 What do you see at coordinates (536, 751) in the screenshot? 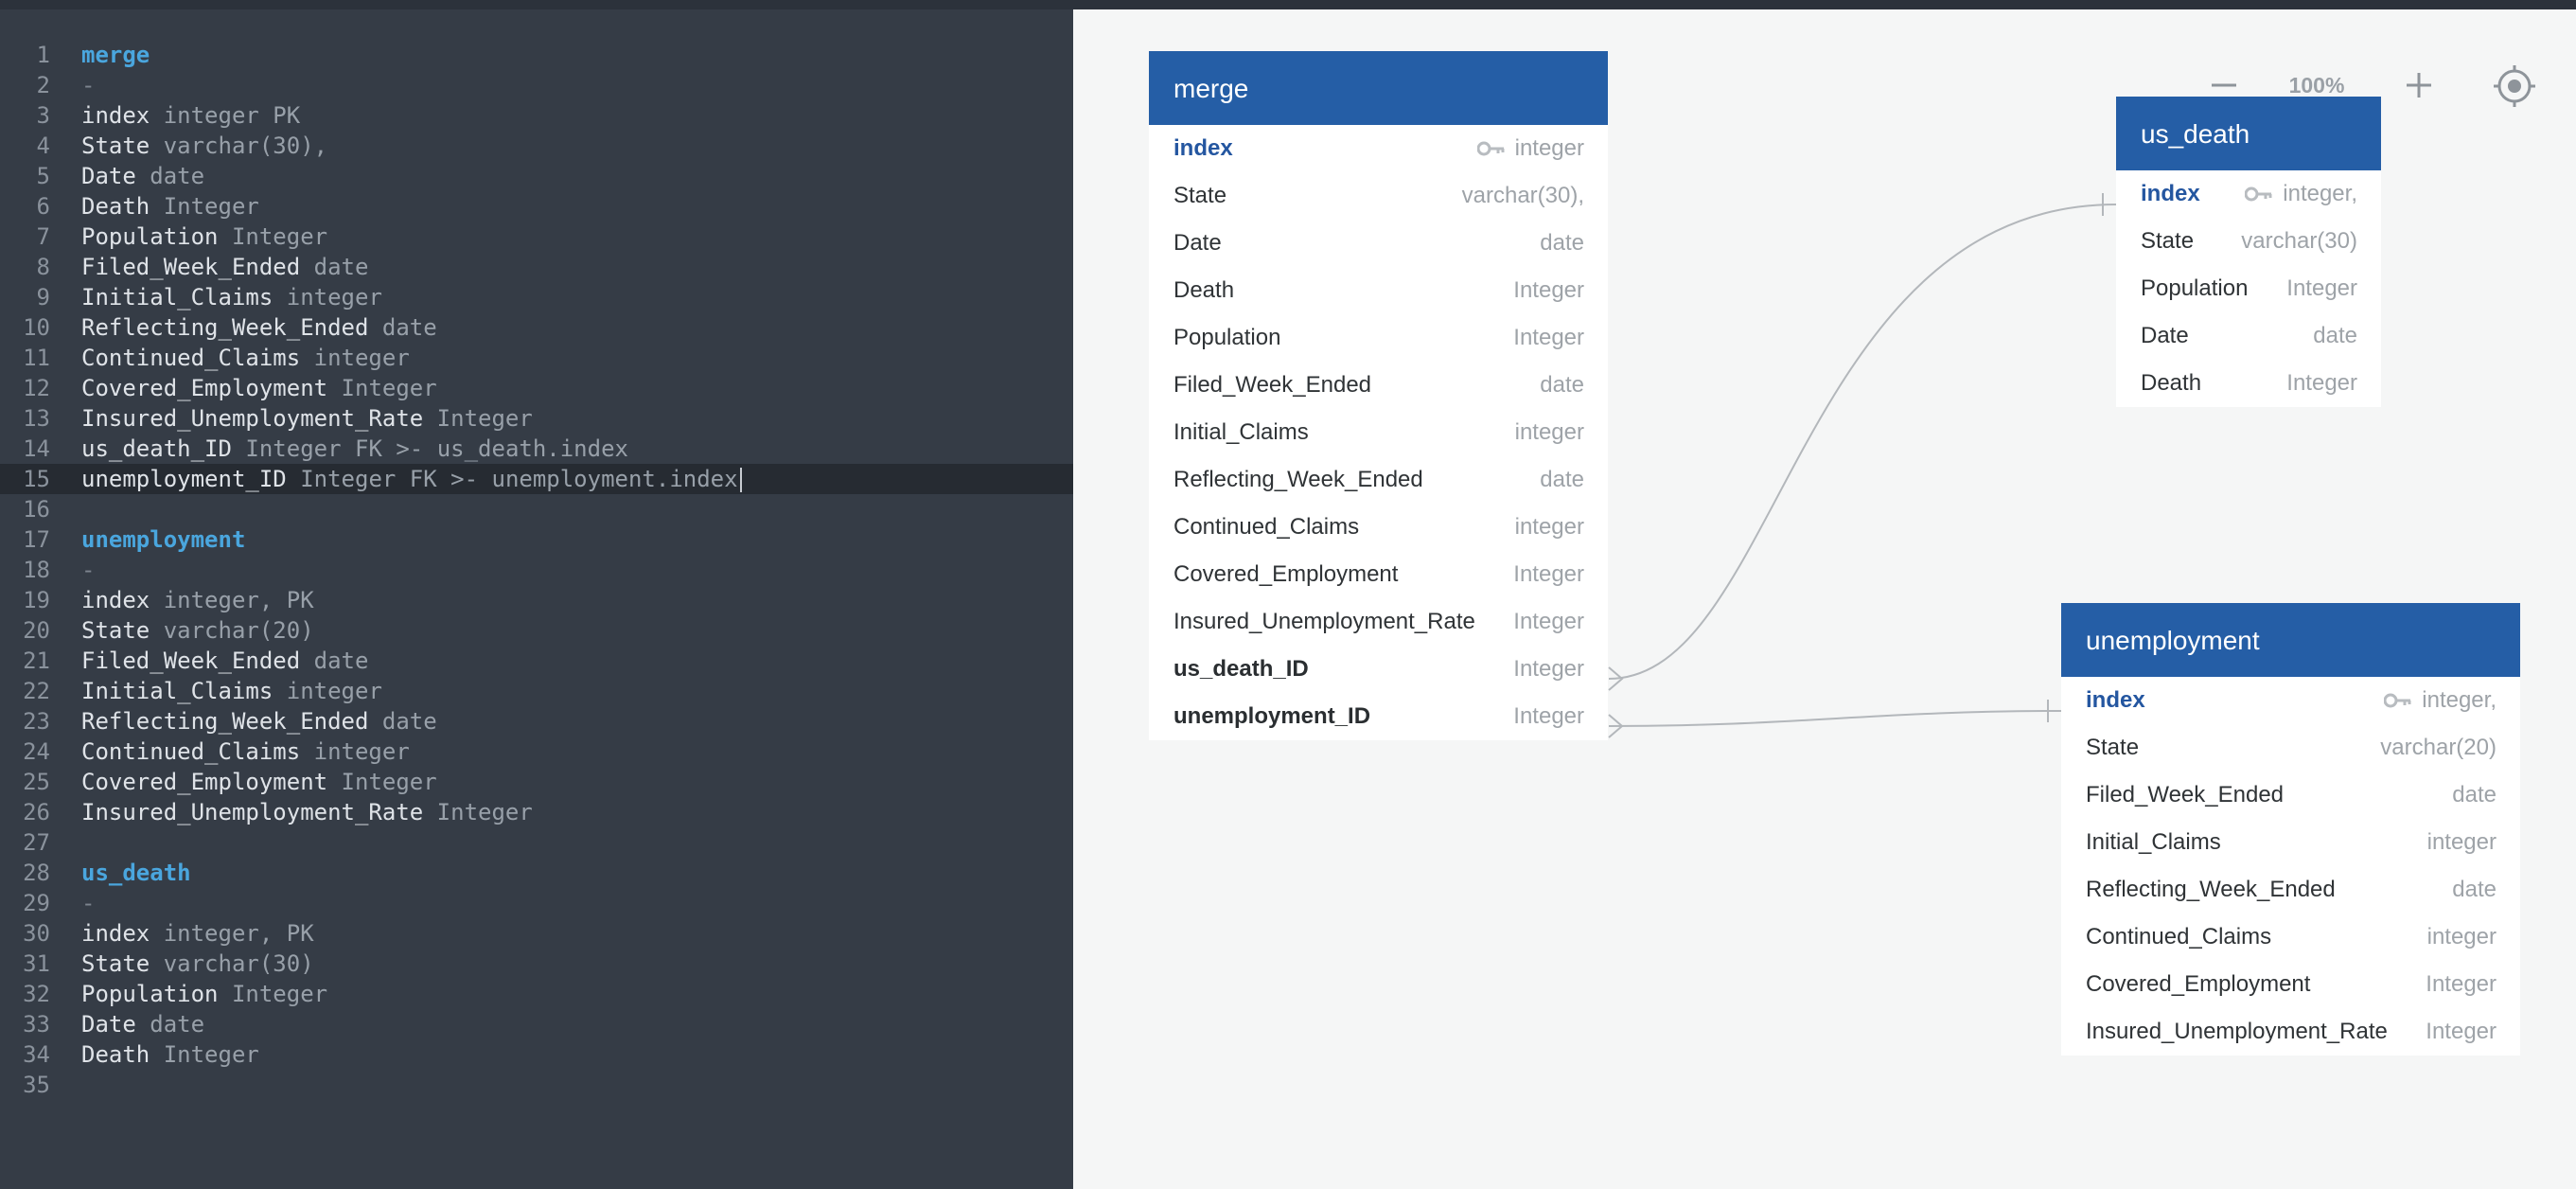
I see `code-line: 24 Continued_Claims integer` at bounding box center [536, 751].